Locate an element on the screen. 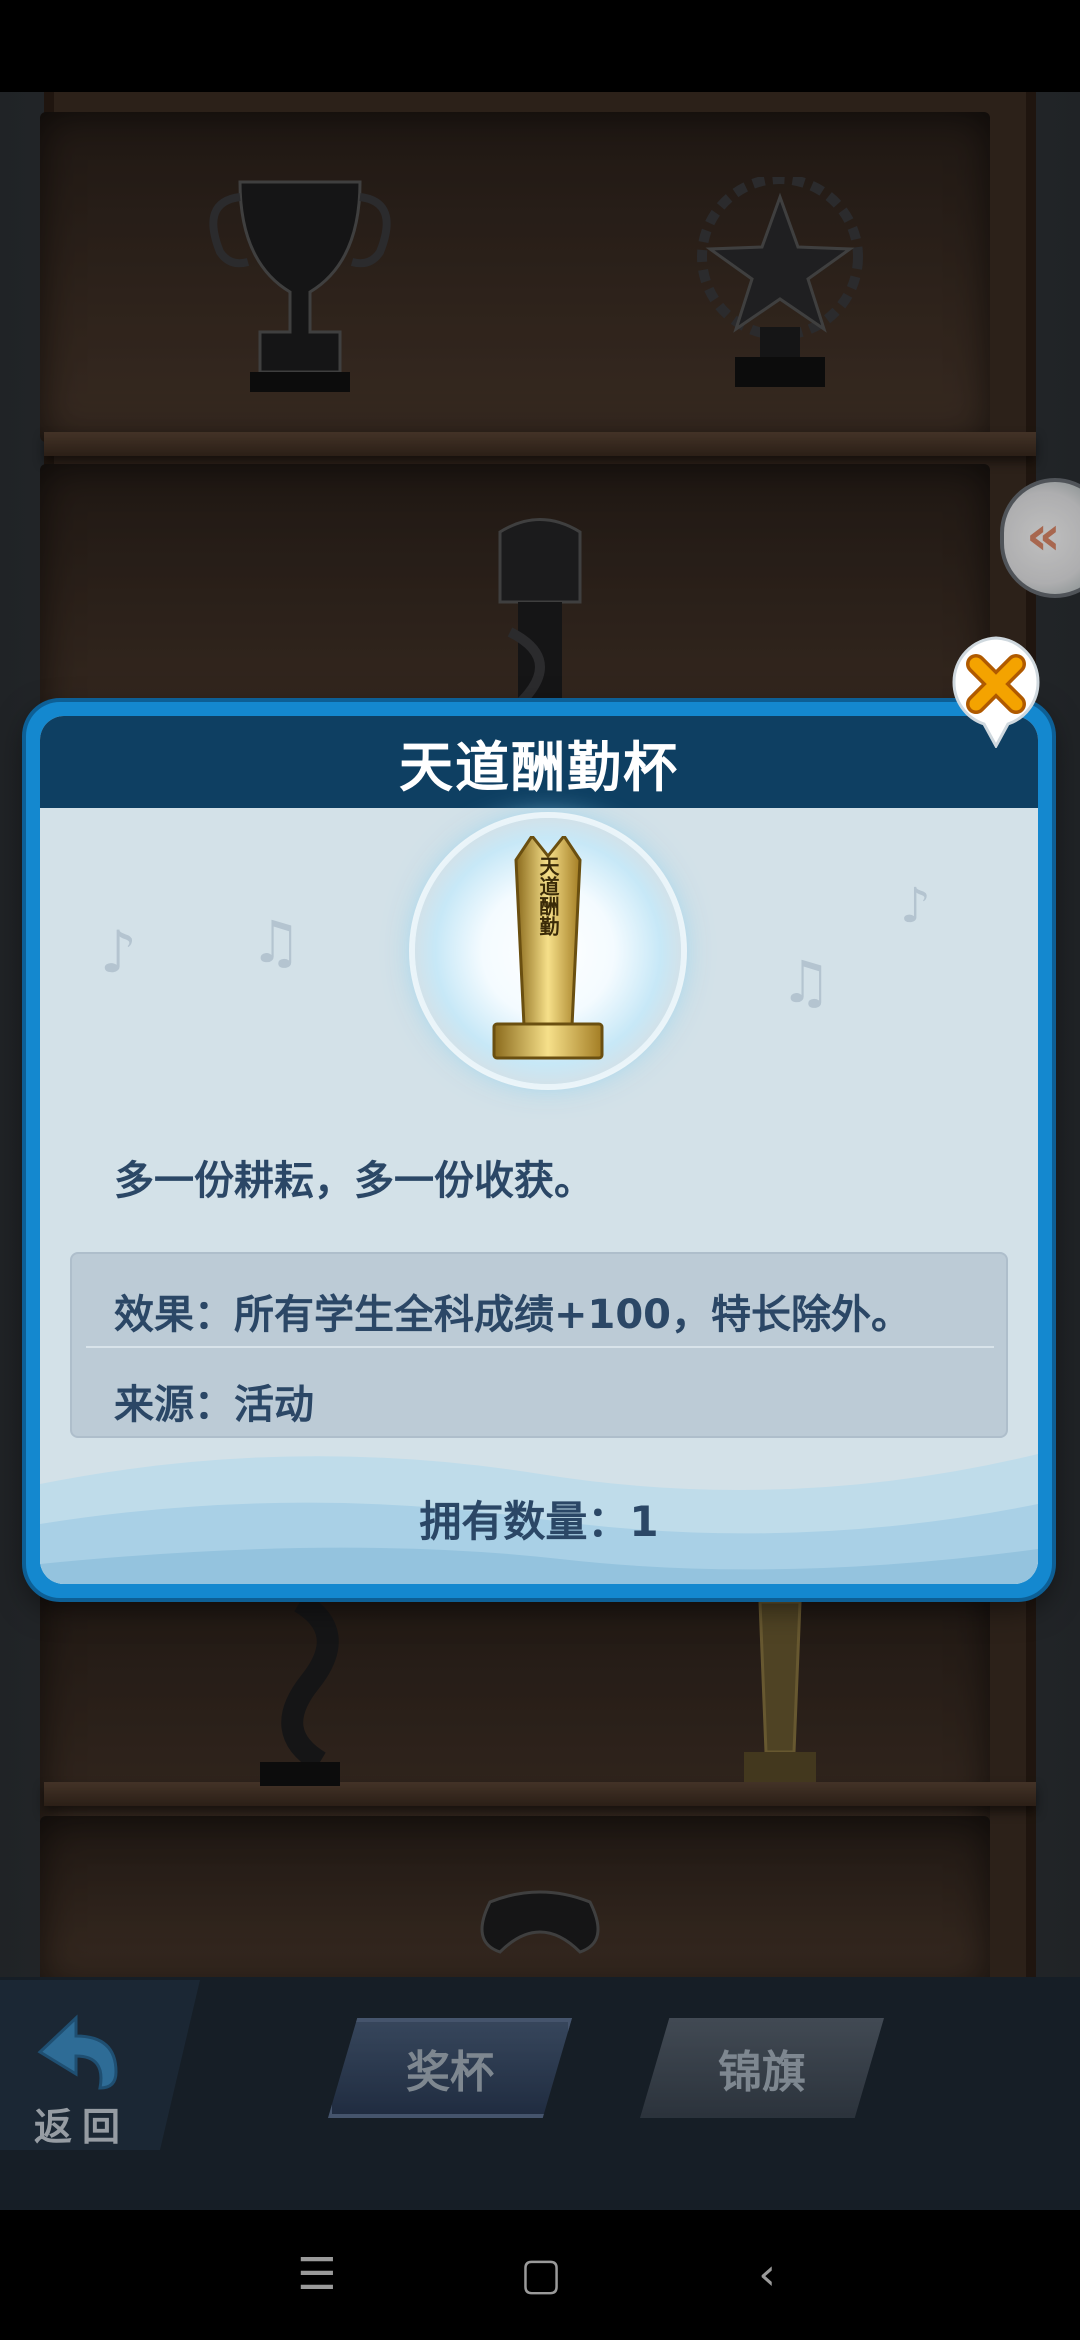  close-button is located at coordinates (996, 692).